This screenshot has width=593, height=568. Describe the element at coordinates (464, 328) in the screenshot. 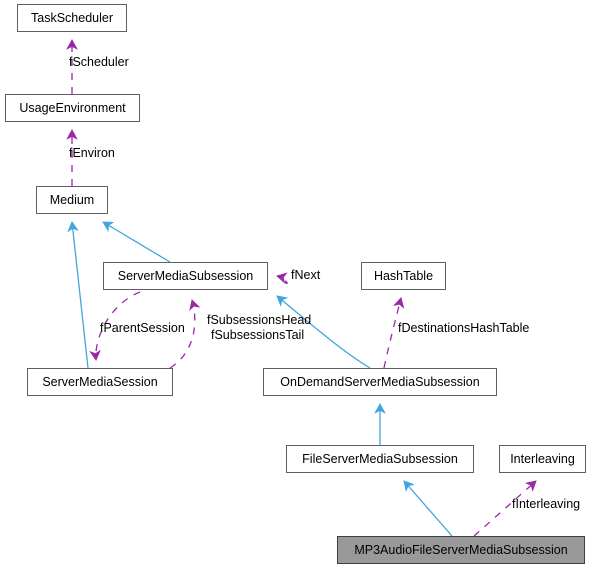

I see `edge-label-f-destinations-hash-table: fDestinationsHashTable` at that location.